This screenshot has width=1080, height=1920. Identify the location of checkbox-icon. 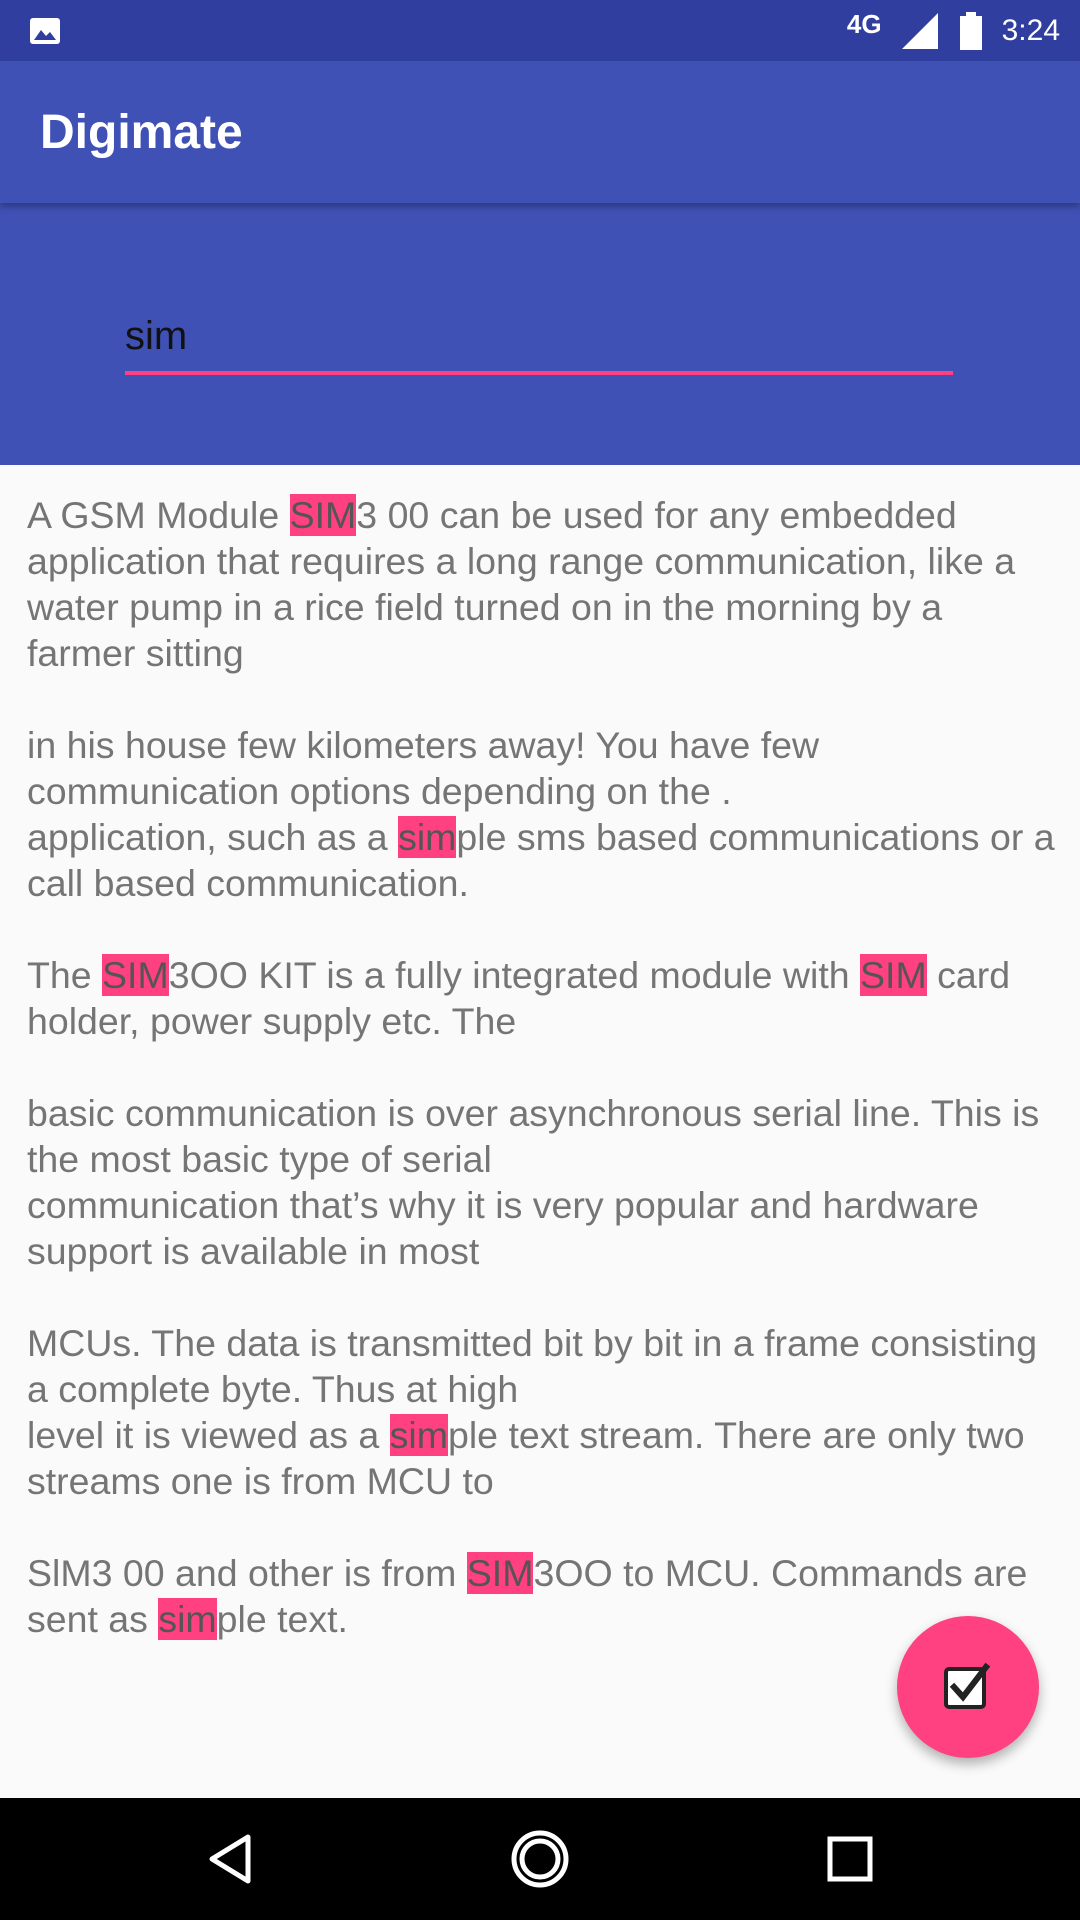
(967, 1685).